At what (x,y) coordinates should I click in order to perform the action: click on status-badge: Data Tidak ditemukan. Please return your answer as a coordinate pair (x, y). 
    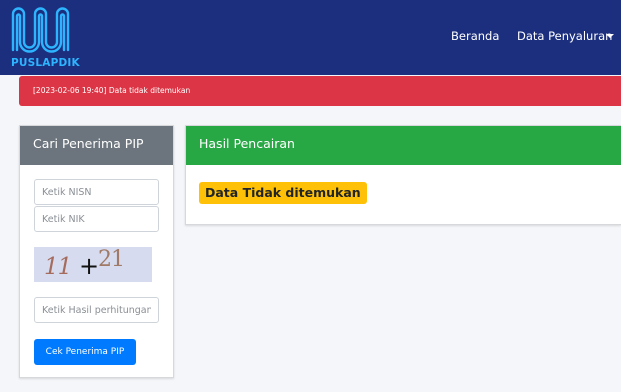
    Looking at the image, I should click on (283, 193).